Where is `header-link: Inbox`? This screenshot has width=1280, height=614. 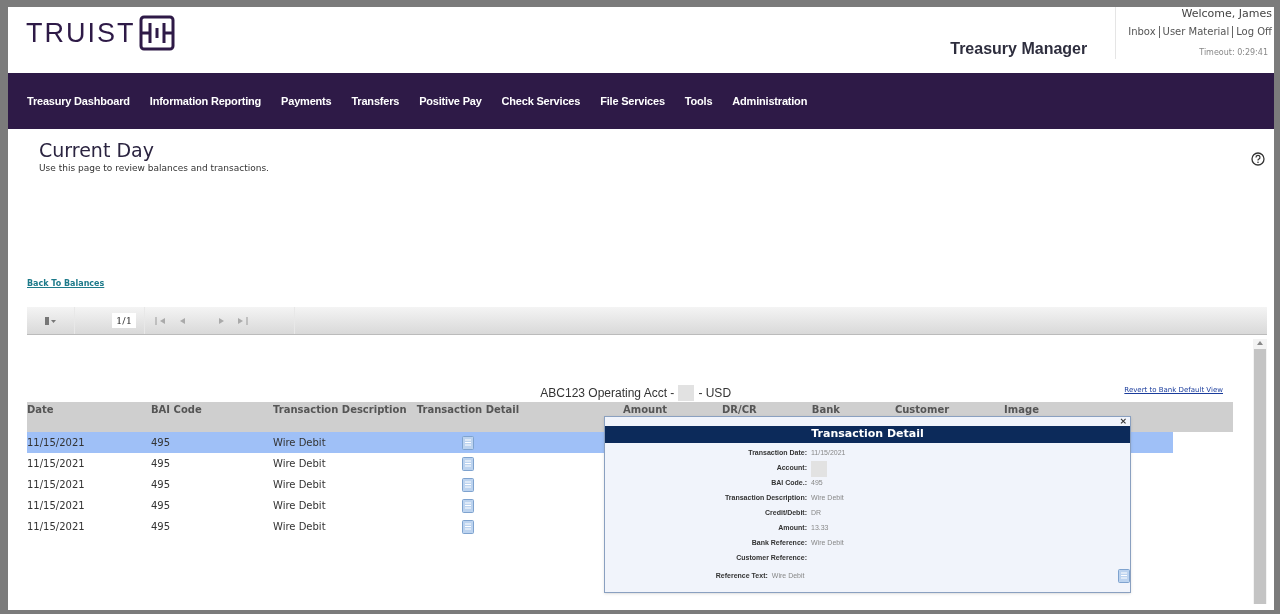 header-link: Inbox is located at coordinates (1142, 32).